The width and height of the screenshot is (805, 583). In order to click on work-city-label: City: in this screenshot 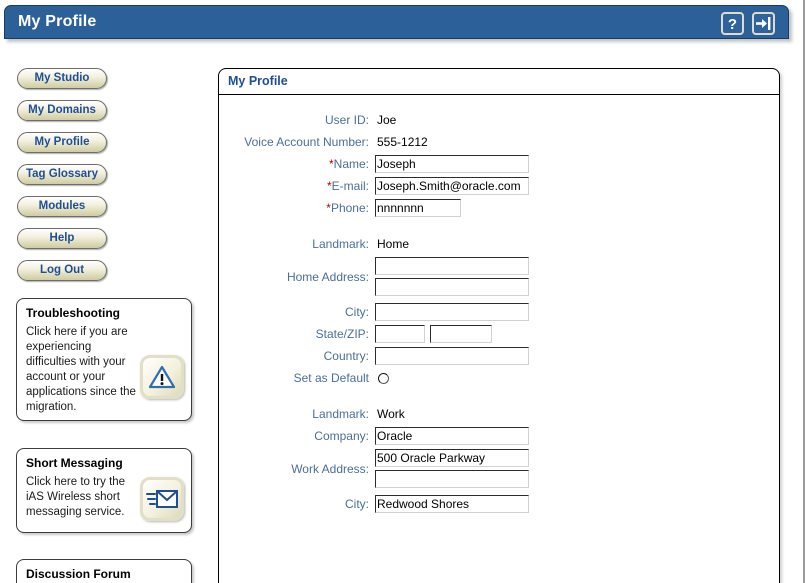, I will do `click(357, 504)`.